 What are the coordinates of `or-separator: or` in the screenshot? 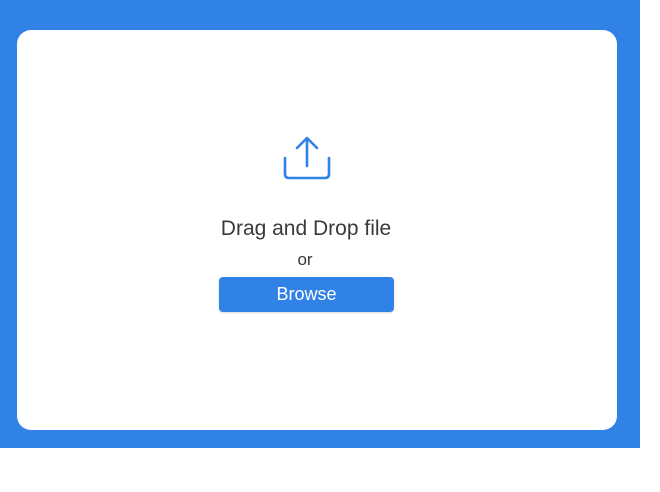 It's located at (305, 259).